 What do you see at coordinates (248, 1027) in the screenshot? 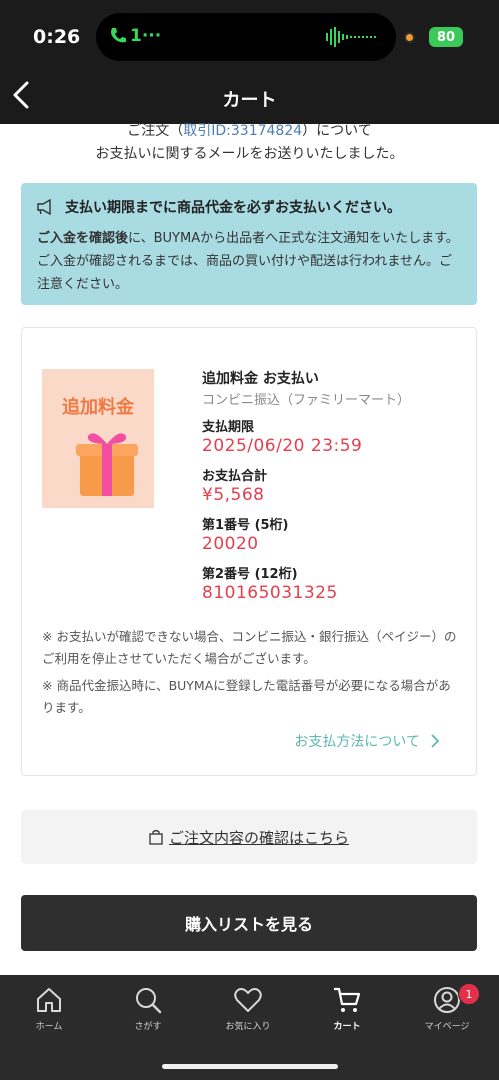
I see `tab-favorites-label: お気に入り` at bounding box center [248, 1027].